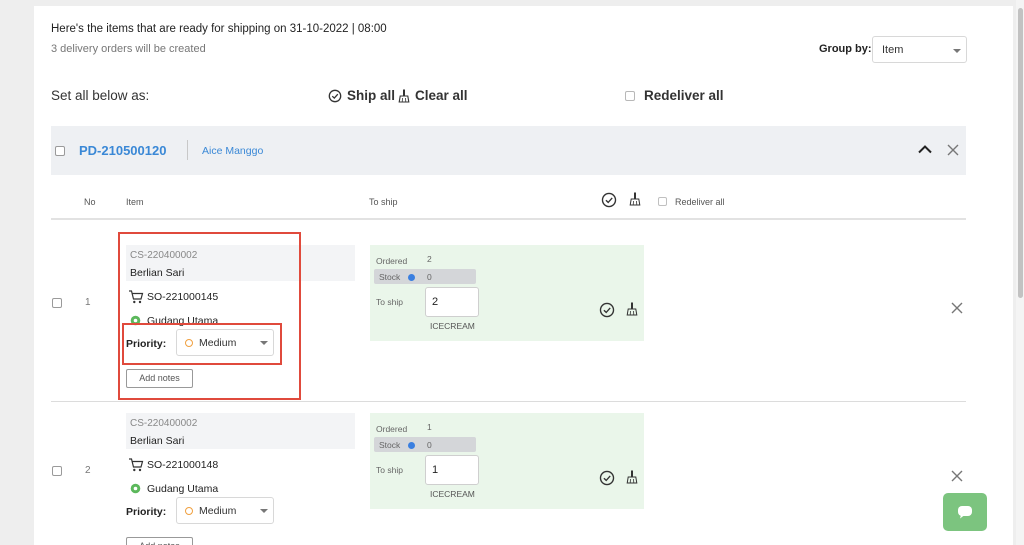 This screenshot has width=1024, height=545. What do you see at coordinates (893, 50) in the screenshot?
I see `group-by-value: Item` at bounding box center [893, 50].